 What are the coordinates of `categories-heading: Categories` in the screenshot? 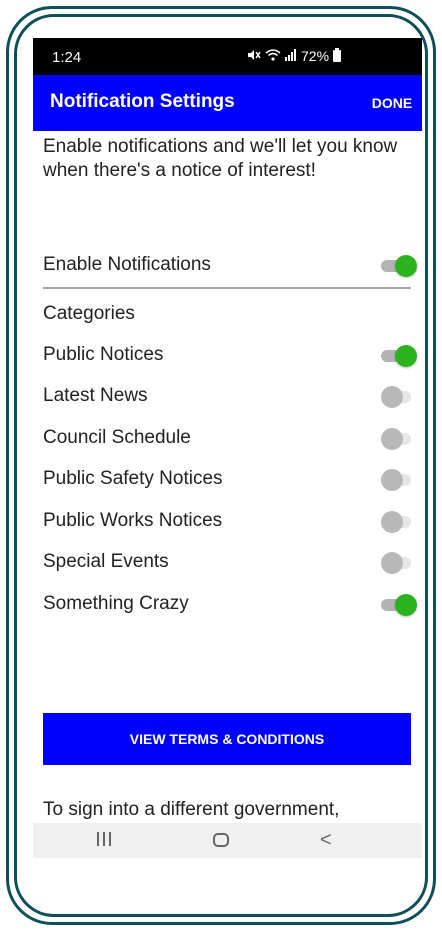 It's located at (89, 313).